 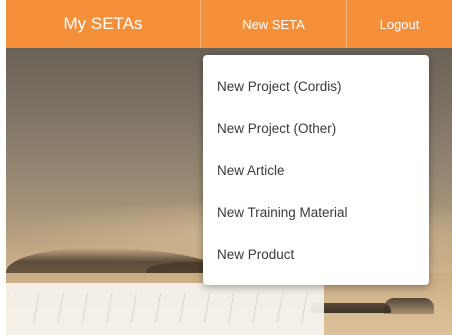 What do you see at coordinates (316, 254) in the screenshot?
I see `menu-item-new-product: New Product` at bounding box center [316, 254].